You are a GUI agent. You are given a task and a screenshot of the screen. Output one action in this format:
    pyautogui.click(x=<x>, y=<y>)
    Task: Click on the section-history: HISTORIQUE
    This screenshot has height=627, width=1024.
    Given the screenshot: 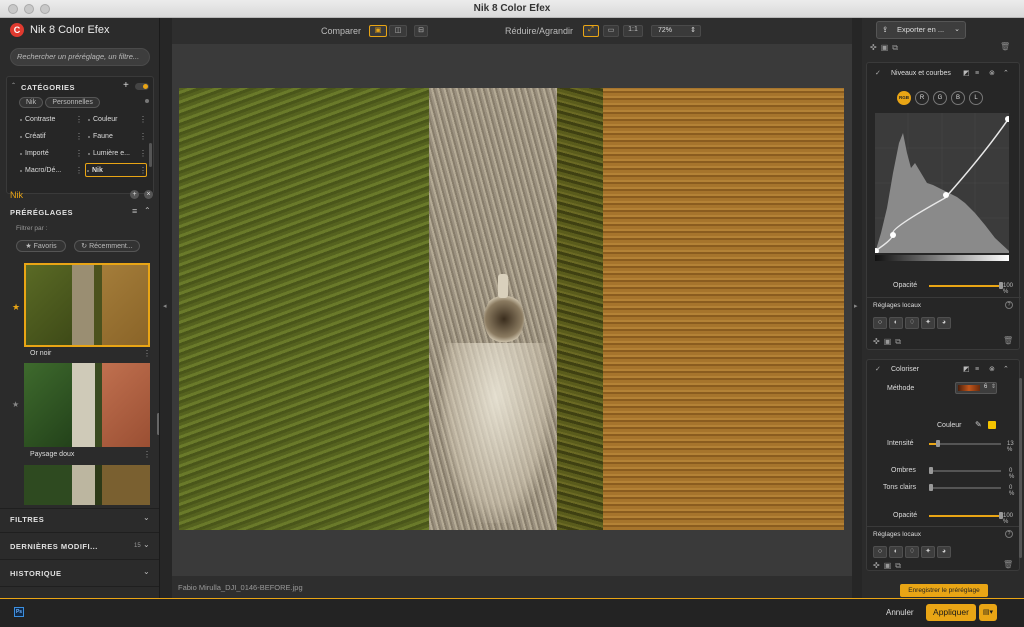 What is the action you would take?
    pyautogui.click(x=36, y=573)
    